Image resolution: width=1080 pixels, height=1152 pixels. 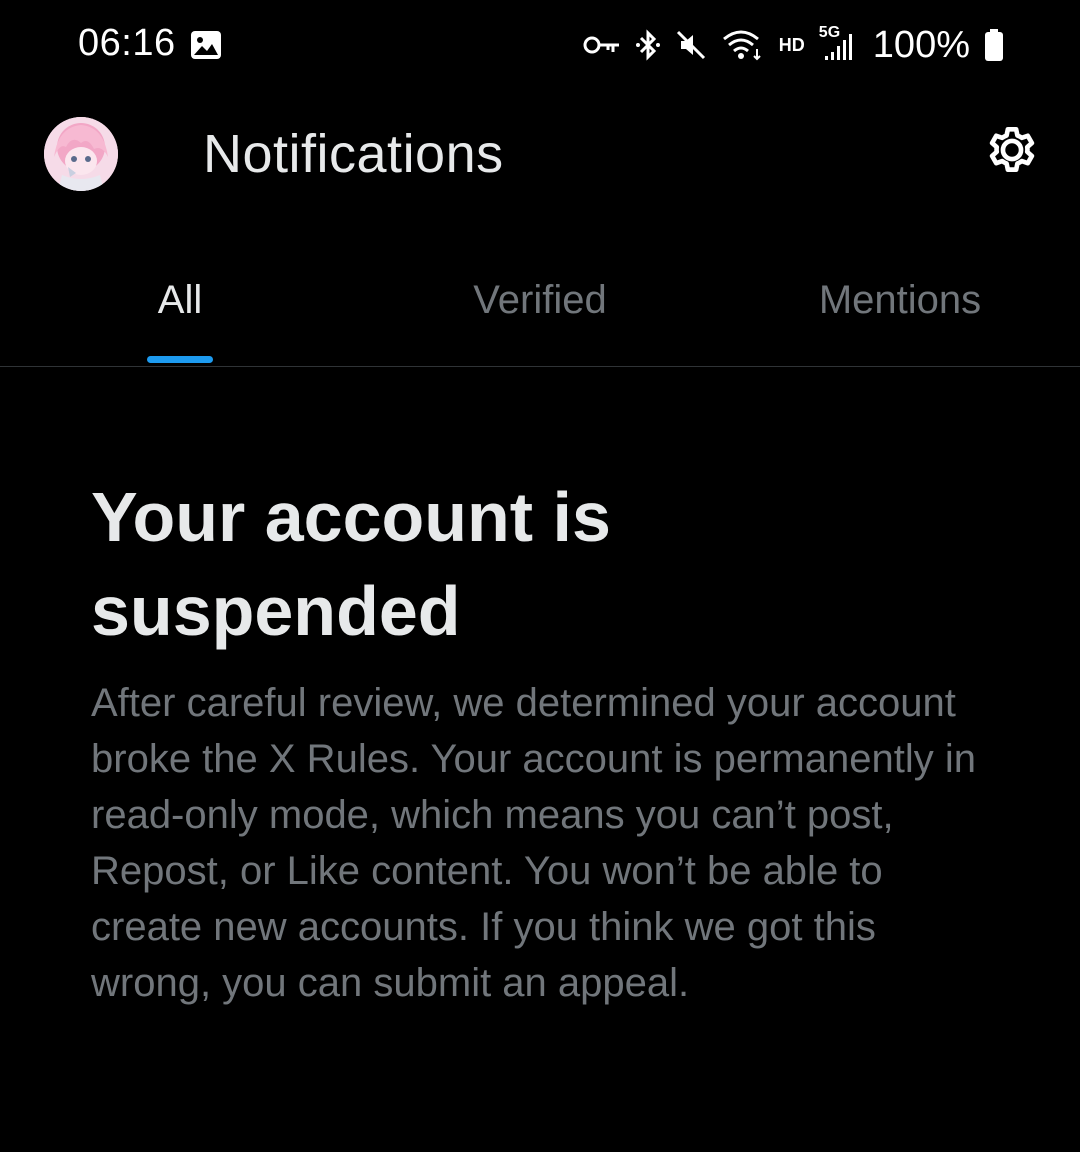 What do you see at coordinates (839, 43) in the screenshot?
I see `signal-icon: 5G` at bounding box center [839, 43].